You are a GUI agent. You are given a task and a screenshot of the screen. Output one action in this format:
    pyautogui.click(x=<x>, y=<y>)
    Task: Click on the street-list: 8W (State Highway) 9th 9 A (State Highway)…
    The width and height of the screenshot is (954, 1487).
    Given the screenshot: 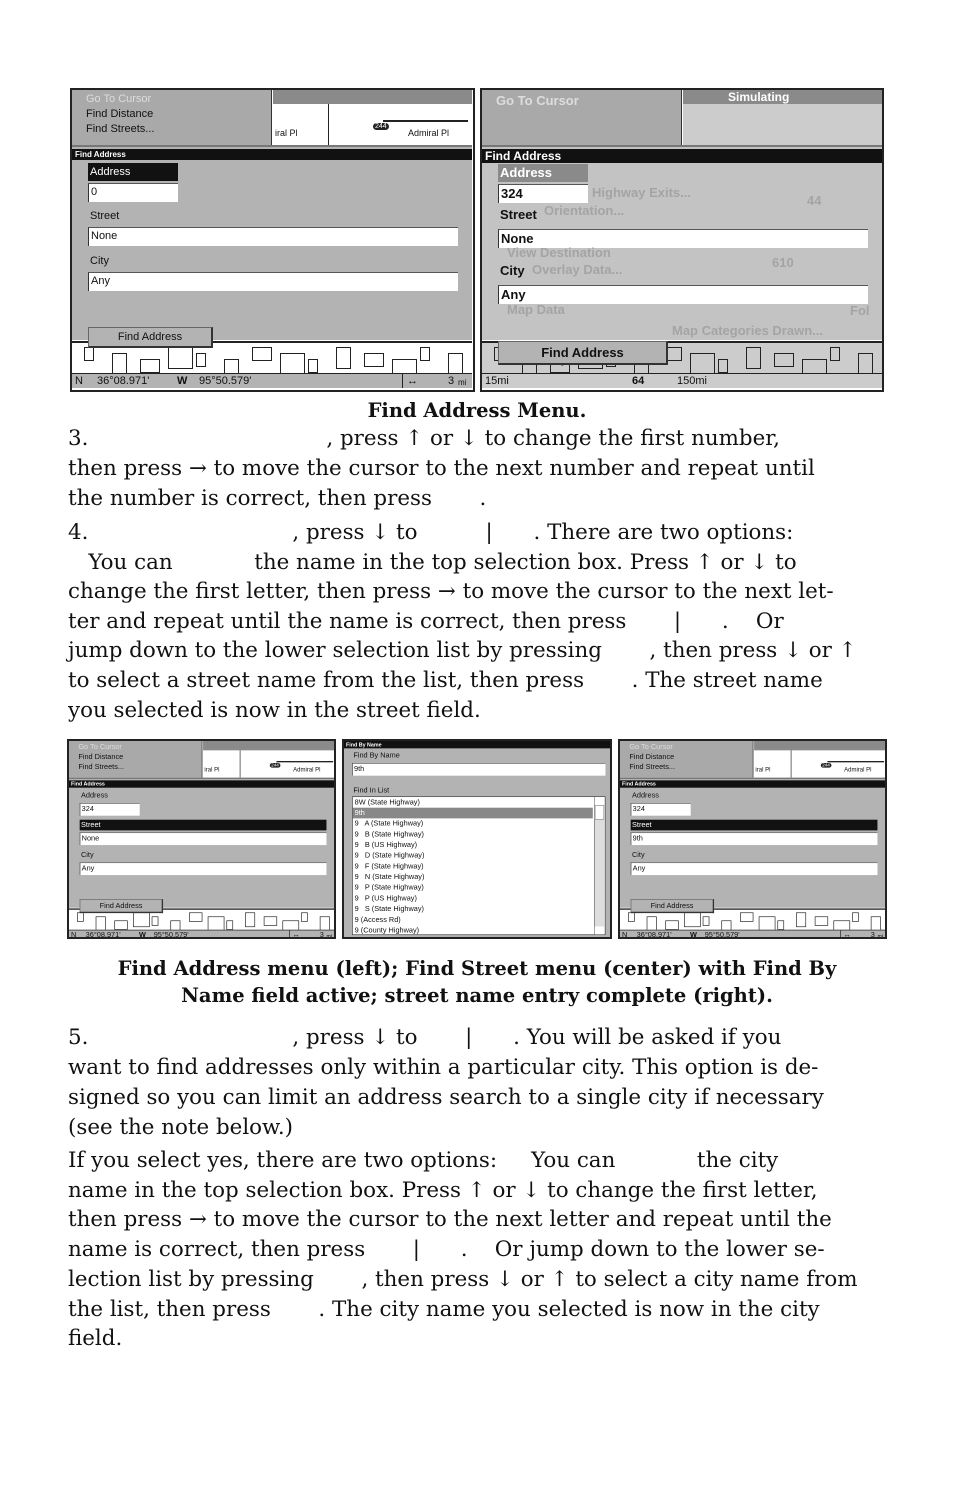 What is the action you would take?
    pyautogui.click(x=479, y=866)
    